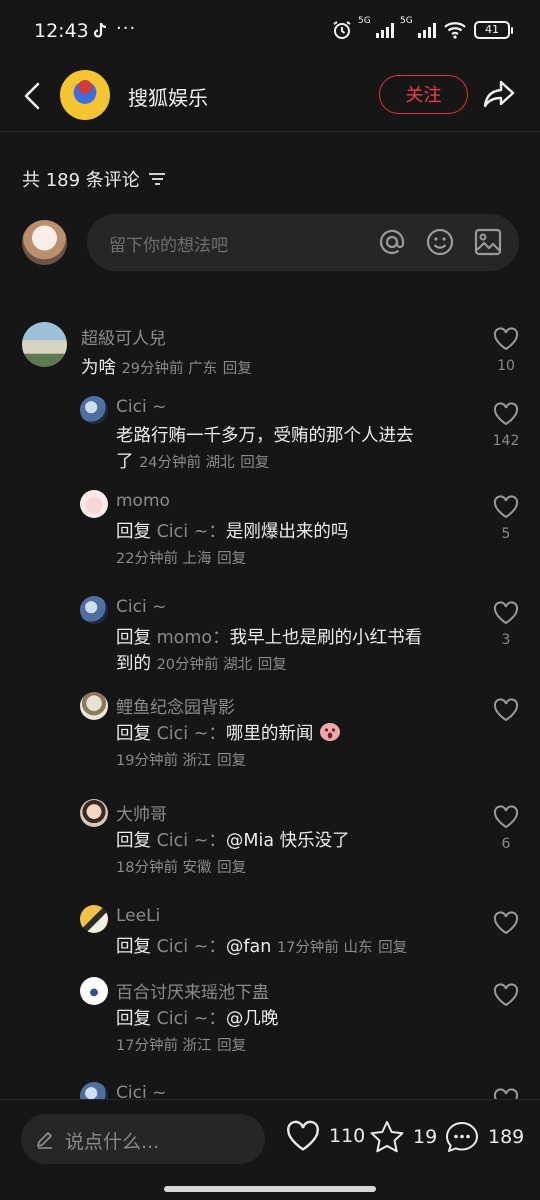 Image resolution: width=540 pixels, height=1200 pixels. Describe the element at coordinates (326, 638) in the screenshot. I see `comment-text: 我早上也是刷的小红书看` at that location.